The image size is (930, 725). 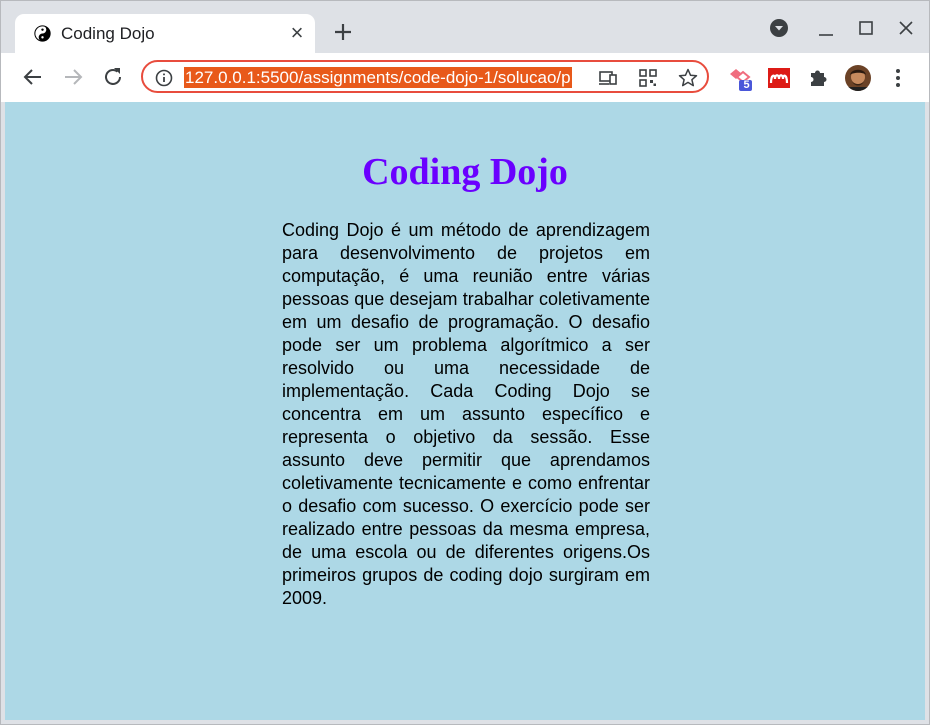 I want to click on avatar, so click(x=858, y=78).